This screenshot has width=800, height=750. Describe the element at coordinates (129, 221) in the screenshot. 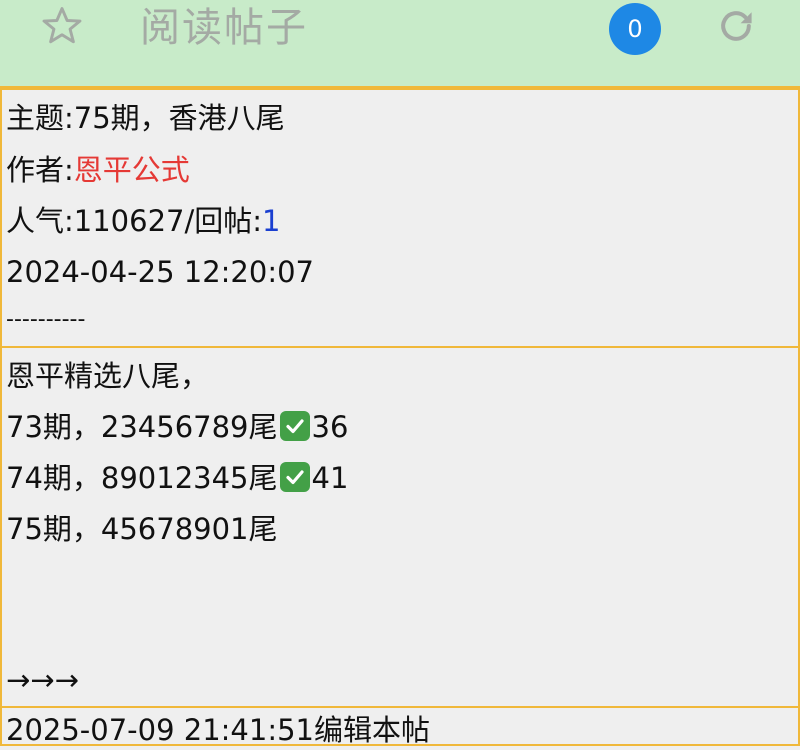

I see `popularity-count: 110627` at that location.